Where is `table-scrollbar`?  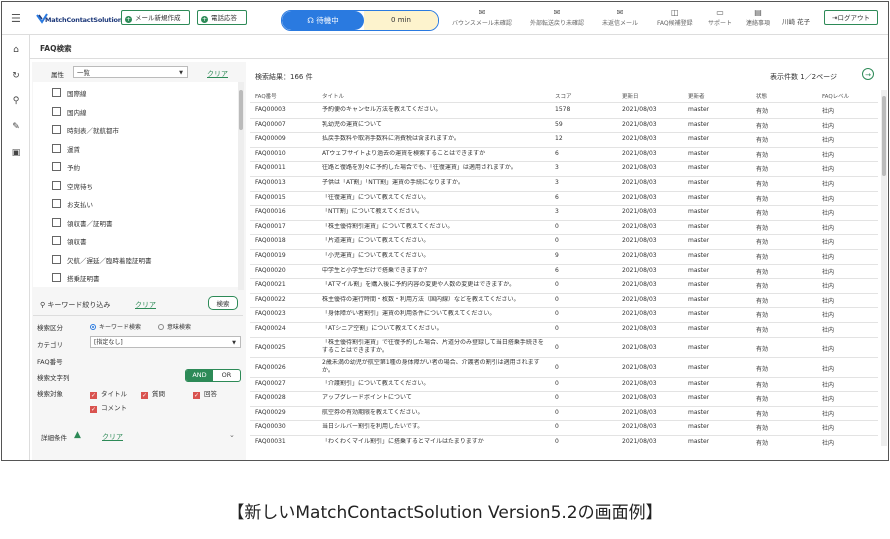
table-scrollbar is located at coordinates (884, 268).